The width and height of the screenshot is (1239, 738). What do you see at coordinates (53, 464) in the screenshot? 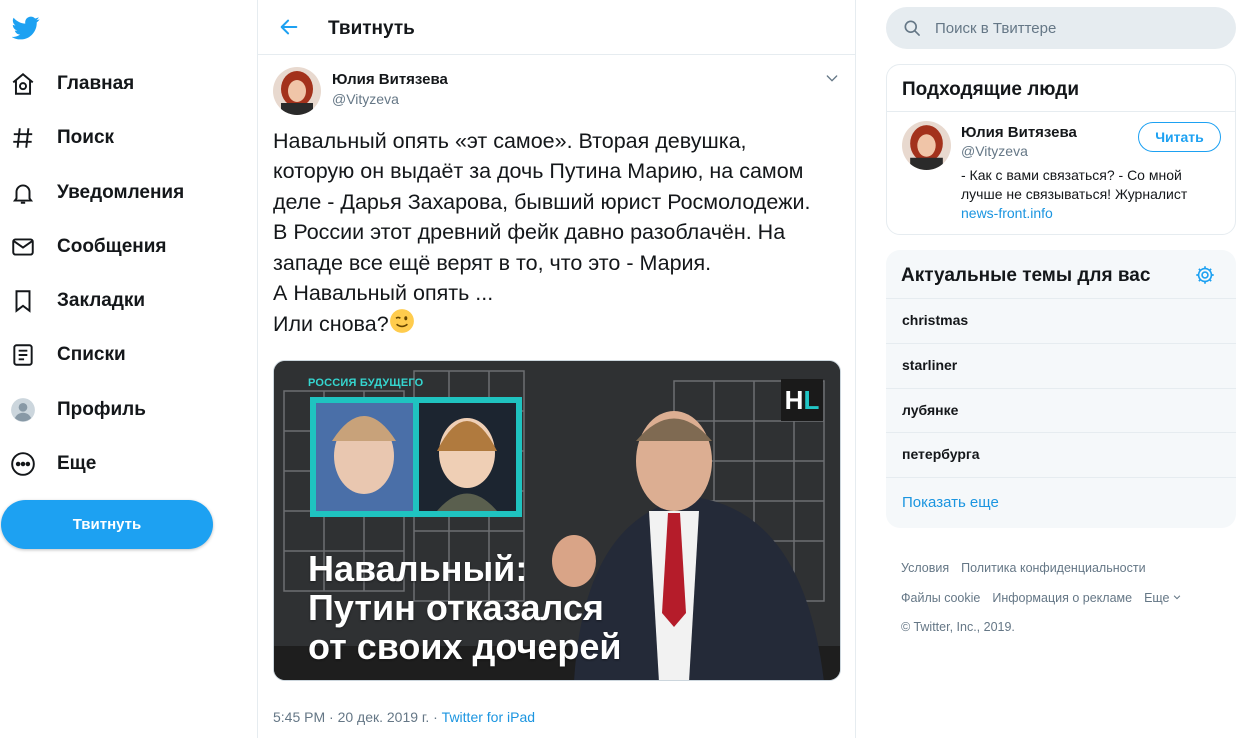
I see `nav-more: Еще` at bounding box center [53, 464].